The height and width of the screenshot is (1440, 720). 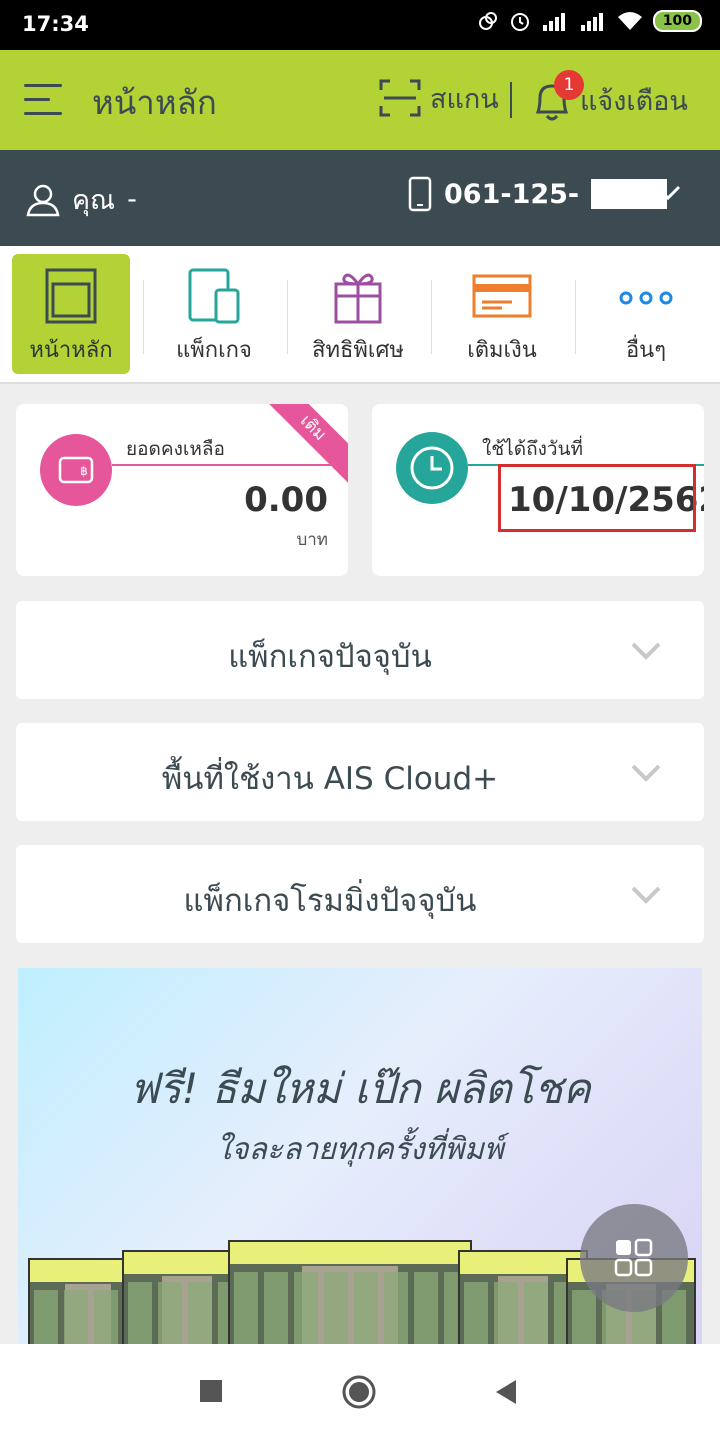 I want to click on accordion-current-package: แพ็กเกจปัจจุบัน, so click(x=360, y=650).